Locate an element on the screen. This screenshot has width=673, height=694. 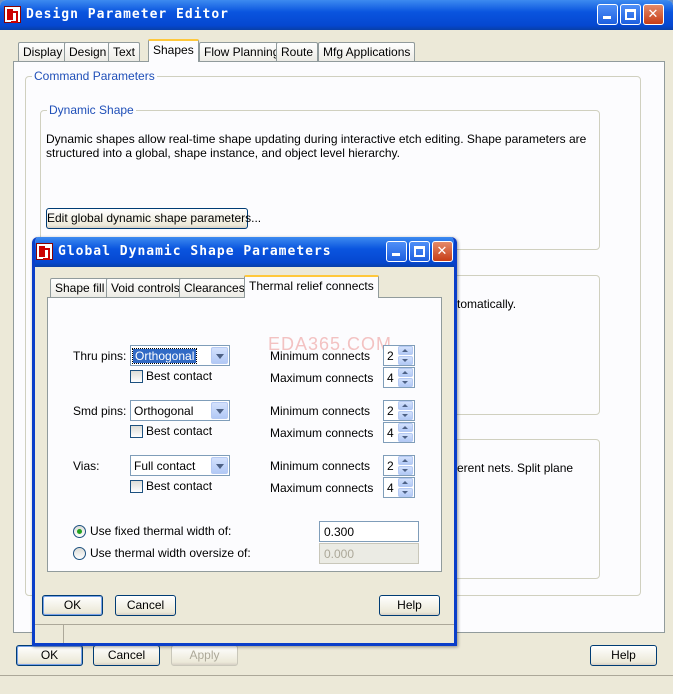
minimize-button is located at coordinates (607, 14).